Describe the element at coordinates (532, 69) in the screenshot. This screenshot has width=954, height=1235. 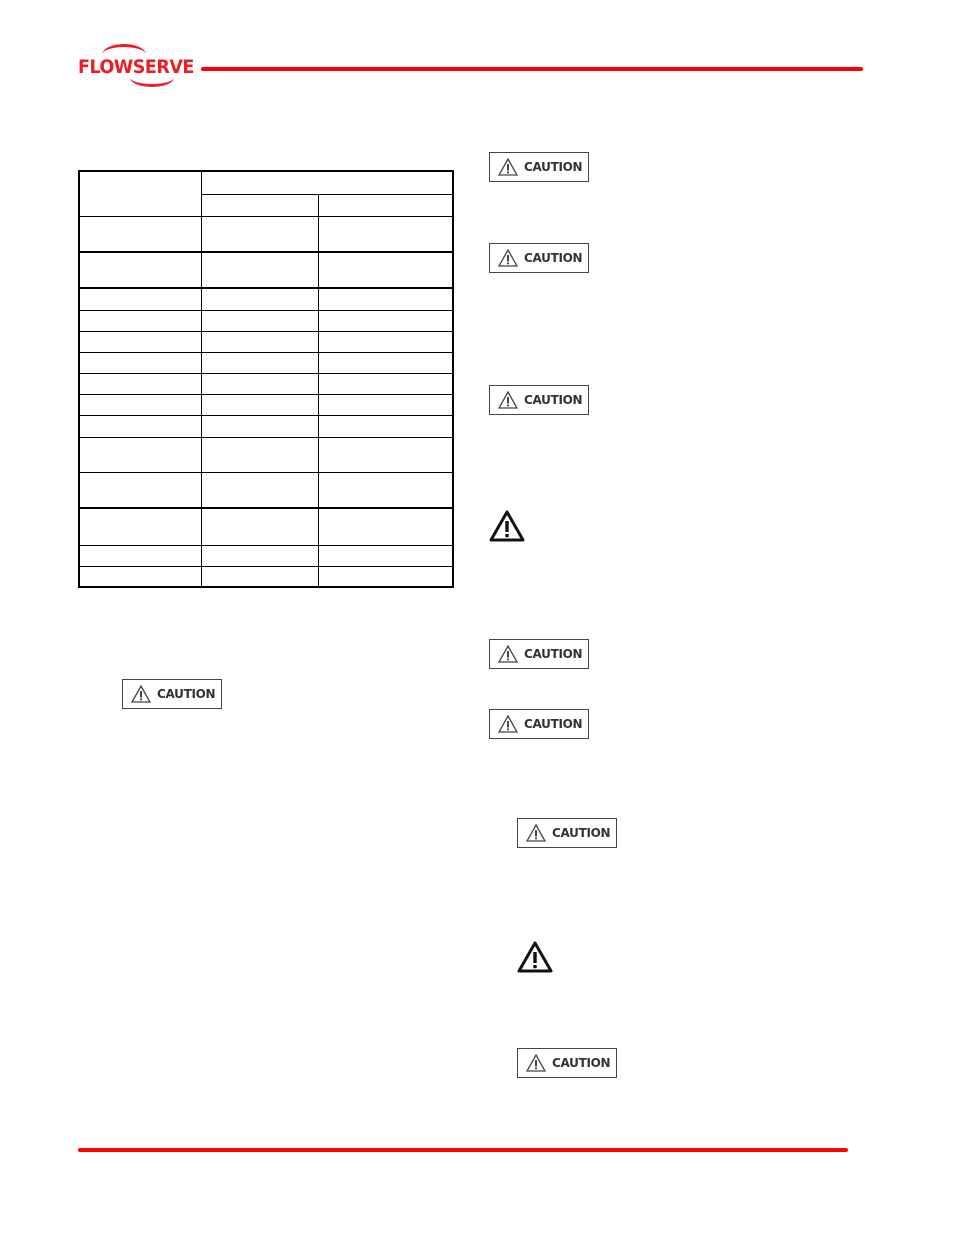
I see `header-rule` at that location.